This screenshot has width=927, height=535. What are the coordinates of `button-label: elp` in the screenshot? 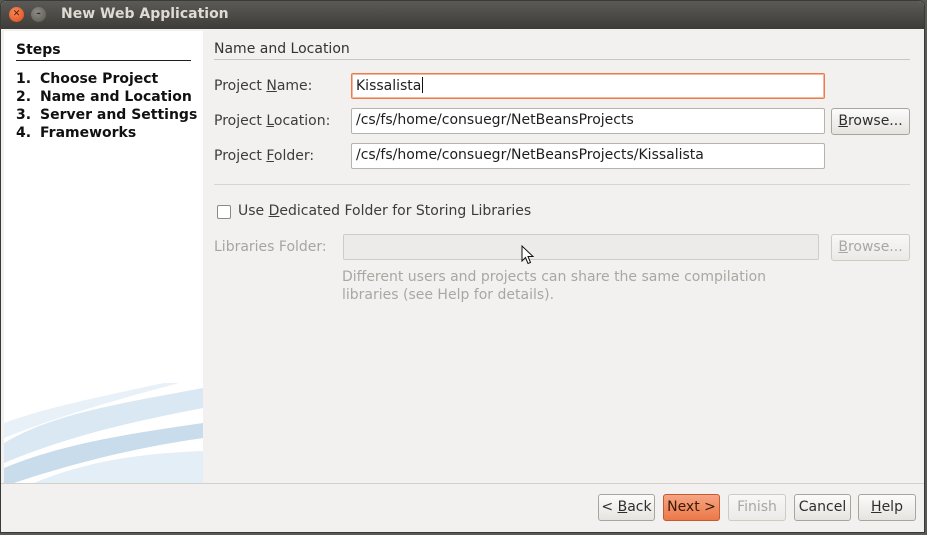 It's located at (892, 507).